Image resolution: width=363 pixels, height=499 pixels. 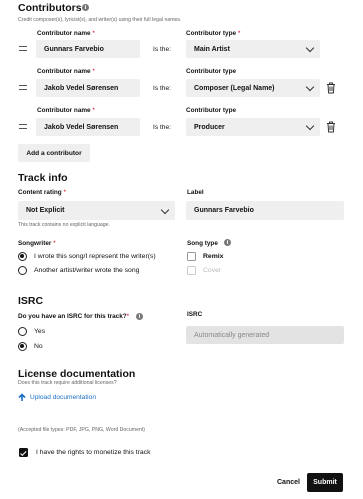 What do you see at coordinates (22, 397) in the screenshot?
I see `upload-arrow-icon` at bounding box center [22, 397].